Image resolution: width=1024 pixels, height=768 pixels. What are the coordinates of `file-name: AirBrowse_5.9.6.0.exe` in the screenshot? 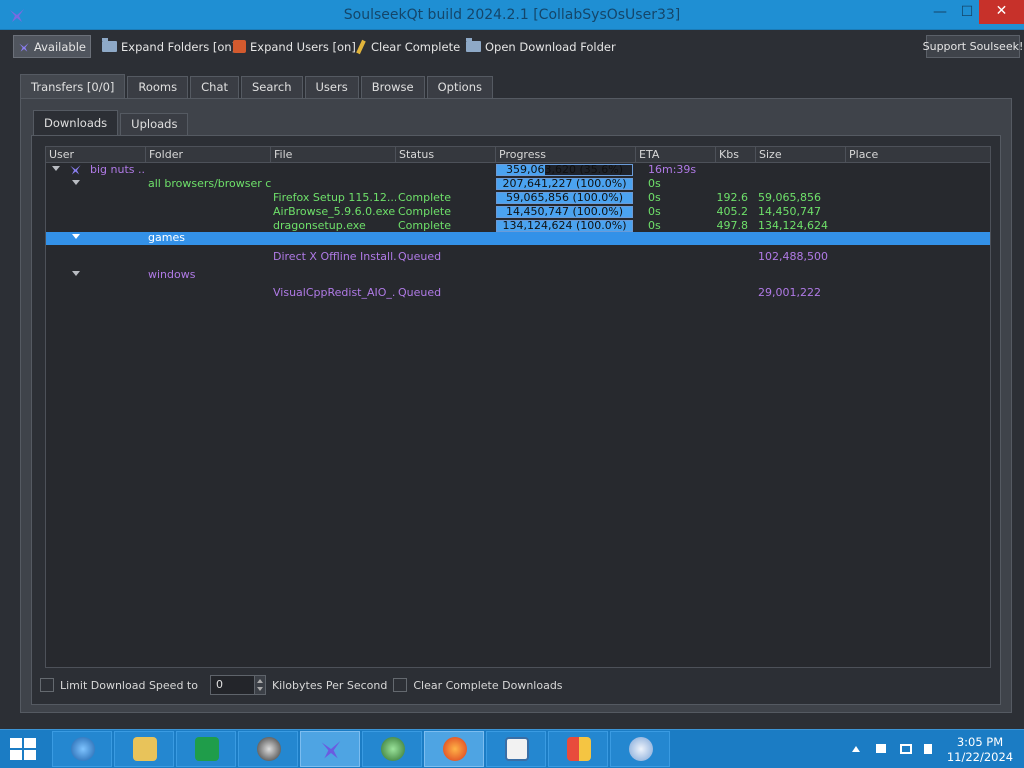 It's located at (334, 211).